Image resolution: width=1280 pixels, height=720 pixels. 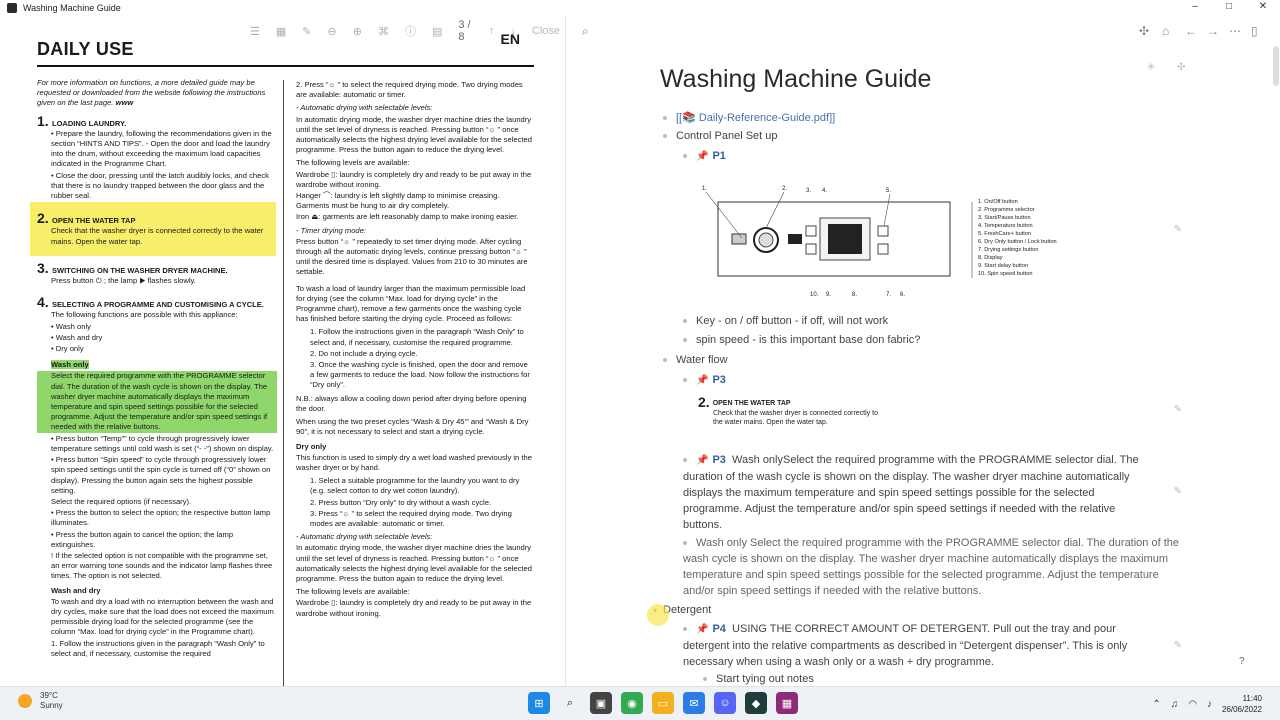 What do you see at coordinates (756, 703) in the screenshot?
I see `obsidian-icon: ◆` at bounding box center [756, 703].